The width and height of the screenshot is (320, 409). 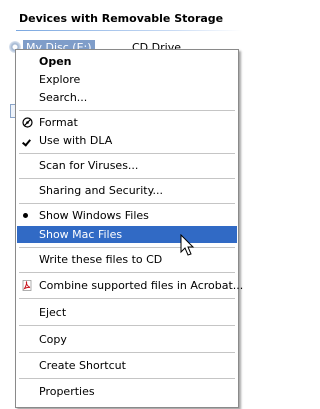 What do you see at coordinates (129, 30) in the screenshot?
I see `group-divider` at bounding box center [129, 30].